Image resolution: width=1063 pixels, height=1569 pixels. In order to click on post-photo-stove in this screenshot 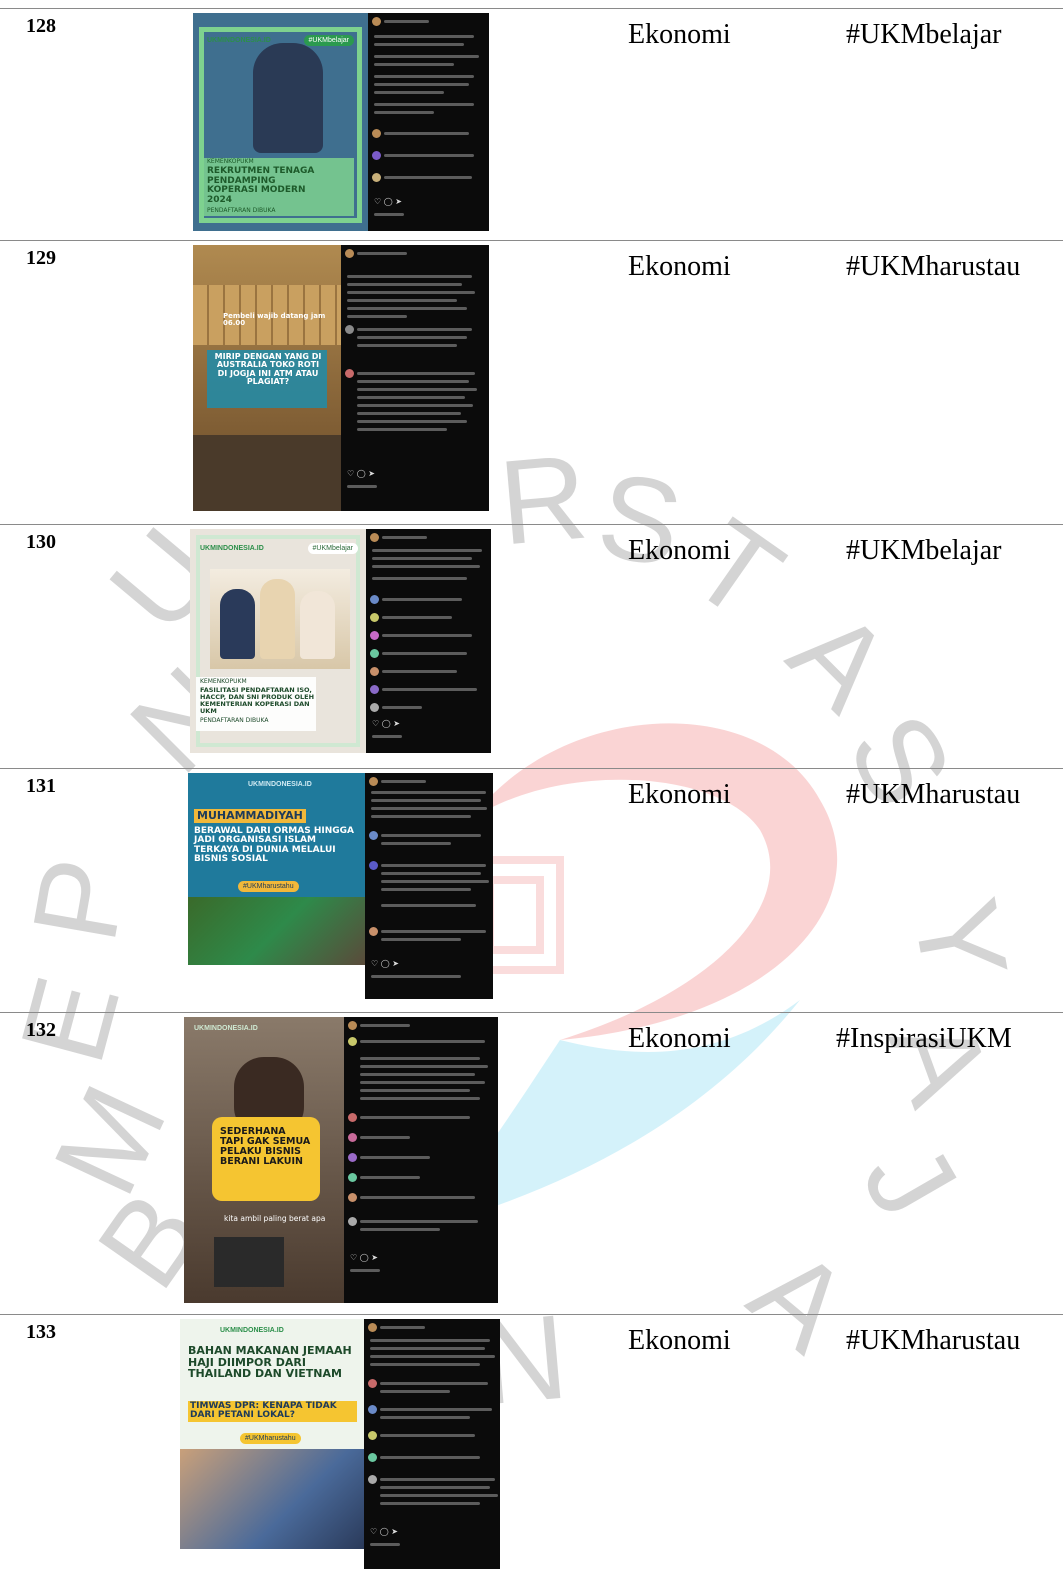, I will do `click(249, 1262)`.